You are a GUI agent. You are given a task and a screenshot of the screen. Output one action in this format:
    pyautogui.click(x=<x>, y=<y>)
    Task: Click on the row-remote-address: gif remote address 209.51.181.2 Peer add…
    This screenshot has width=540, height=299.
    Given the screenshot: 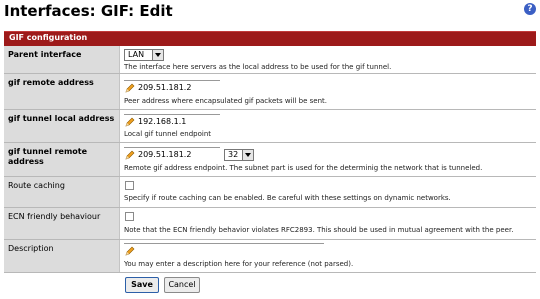 What is the action you would take?
    pyautogui.click(x=270, y=92)
    